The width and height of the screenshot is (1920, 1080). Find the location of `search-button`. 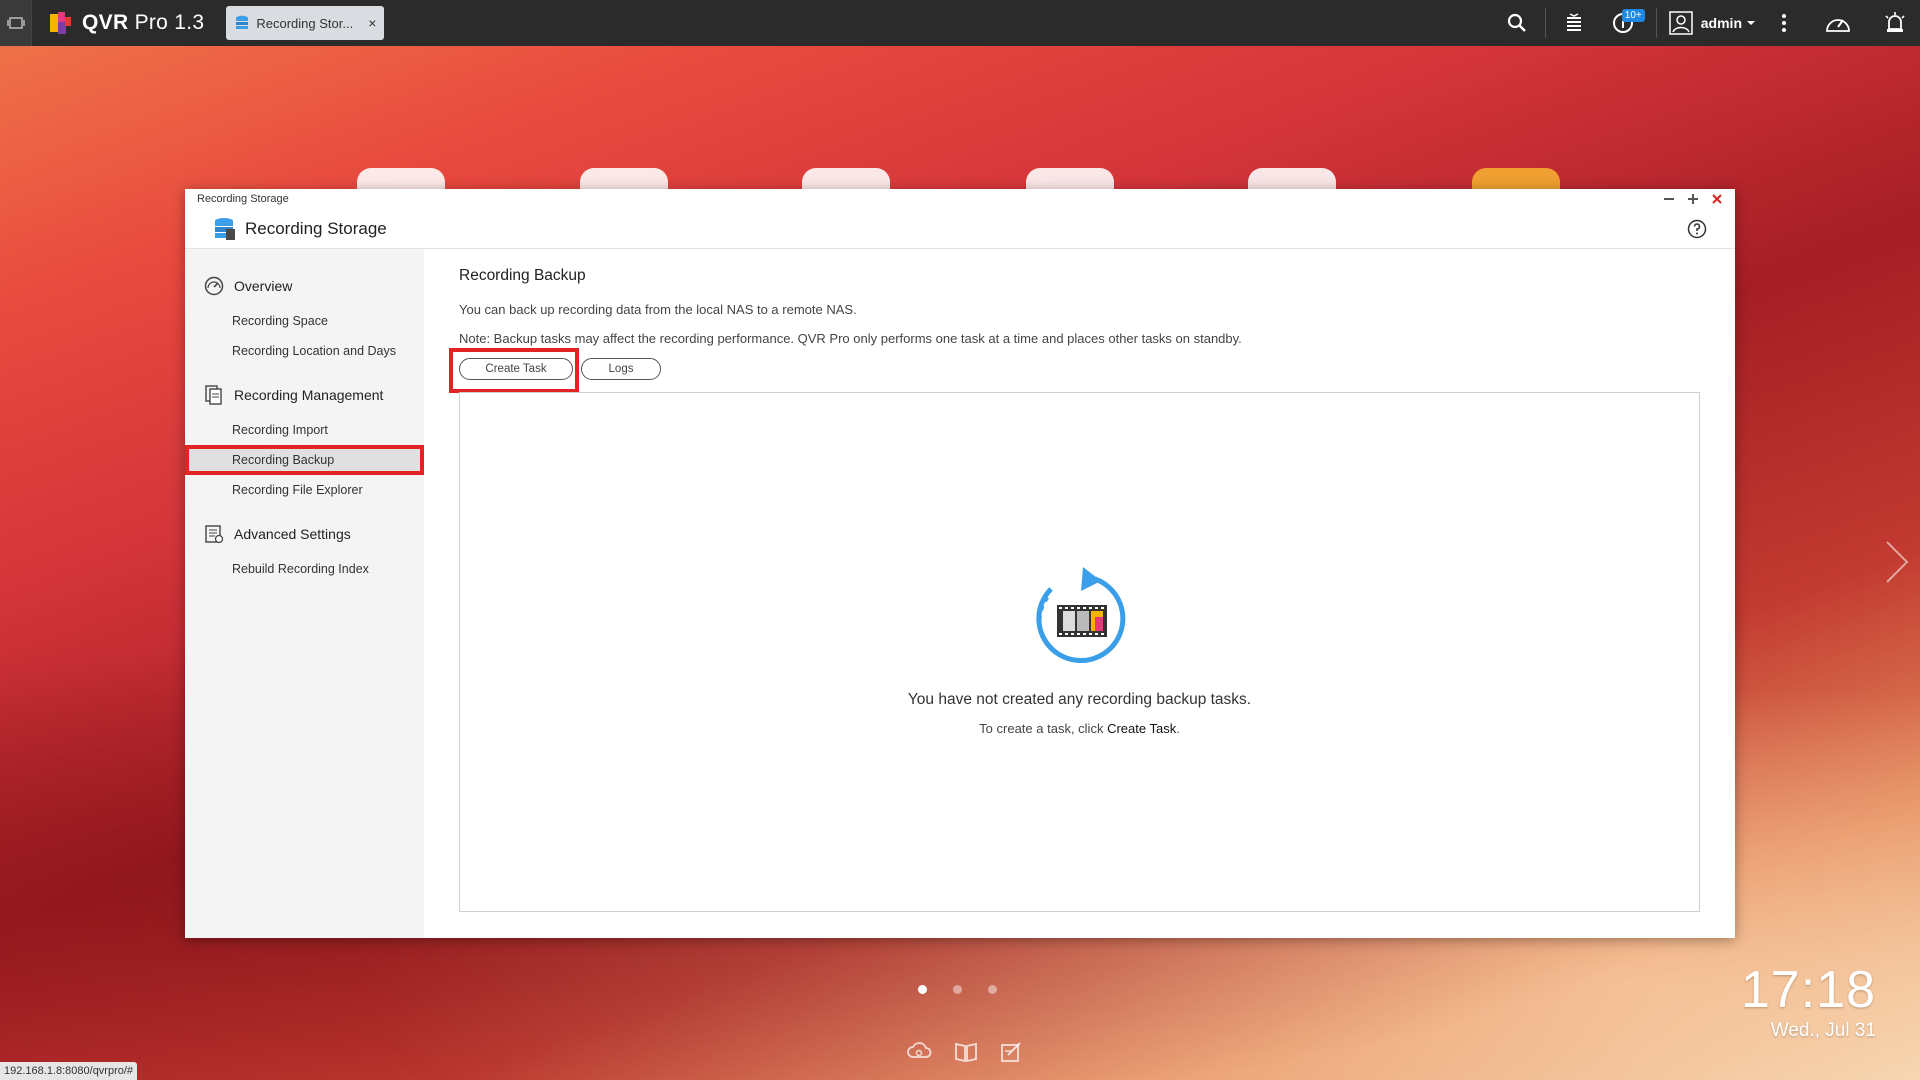

search-button is located at coordinates (1517, 23).